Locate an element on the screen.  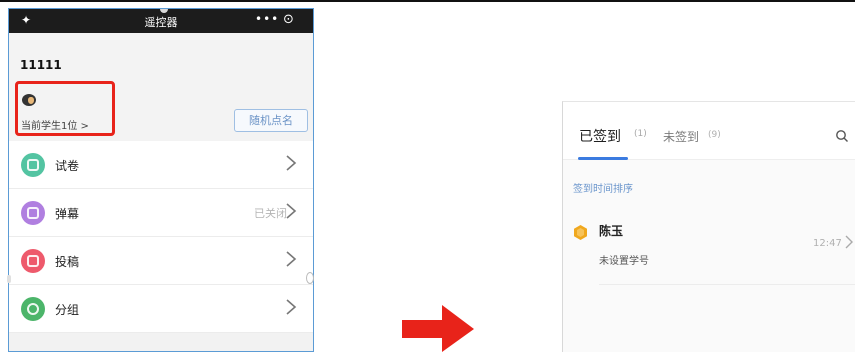
tab-signed-in-count: (1) is located at coordinates (640, 134).